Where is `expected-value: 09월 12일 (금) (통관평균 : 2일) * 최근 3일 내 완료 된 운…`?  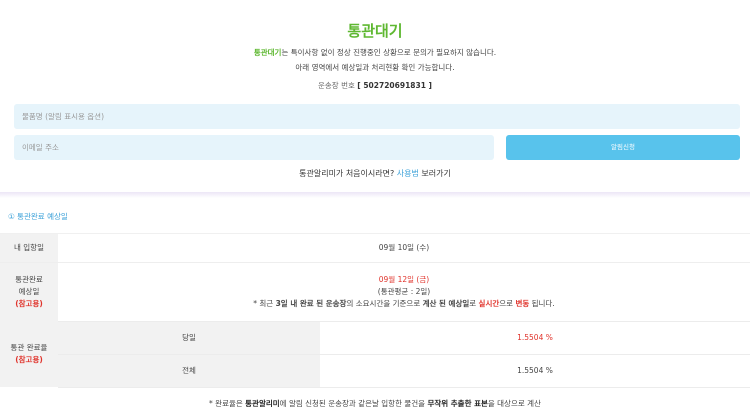 expected-value: 09월 12일 (금) (통관평균 : 2일) * 최근 3일 내 완료 된 운… is located at coordinates (404, 292).